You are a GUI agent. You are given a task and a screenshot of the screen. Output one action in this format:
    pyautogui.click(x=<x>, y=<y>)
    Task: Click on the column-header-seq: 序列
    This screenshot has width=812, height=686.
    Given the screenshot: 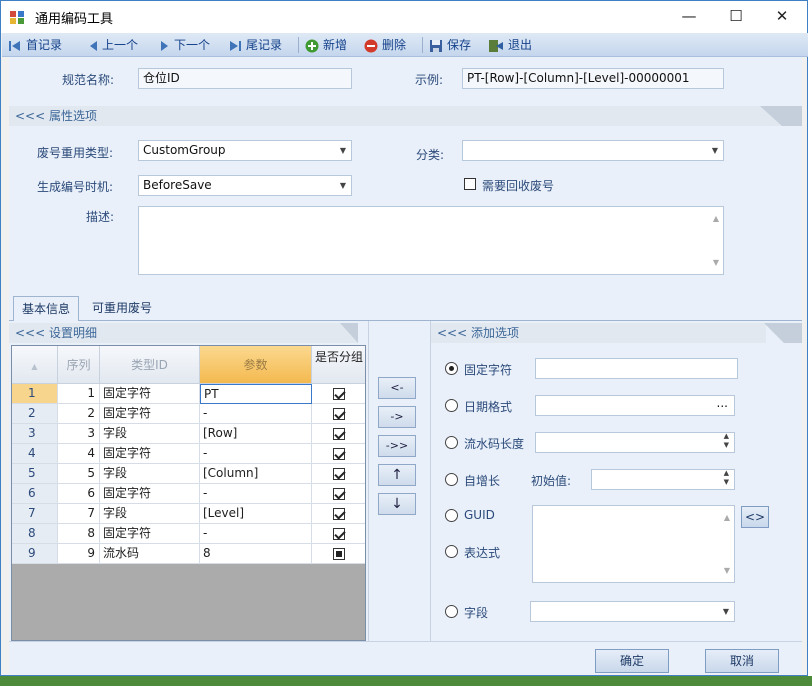 What is the action you would take?
    pyautogui.click(x=79, y=365)
    